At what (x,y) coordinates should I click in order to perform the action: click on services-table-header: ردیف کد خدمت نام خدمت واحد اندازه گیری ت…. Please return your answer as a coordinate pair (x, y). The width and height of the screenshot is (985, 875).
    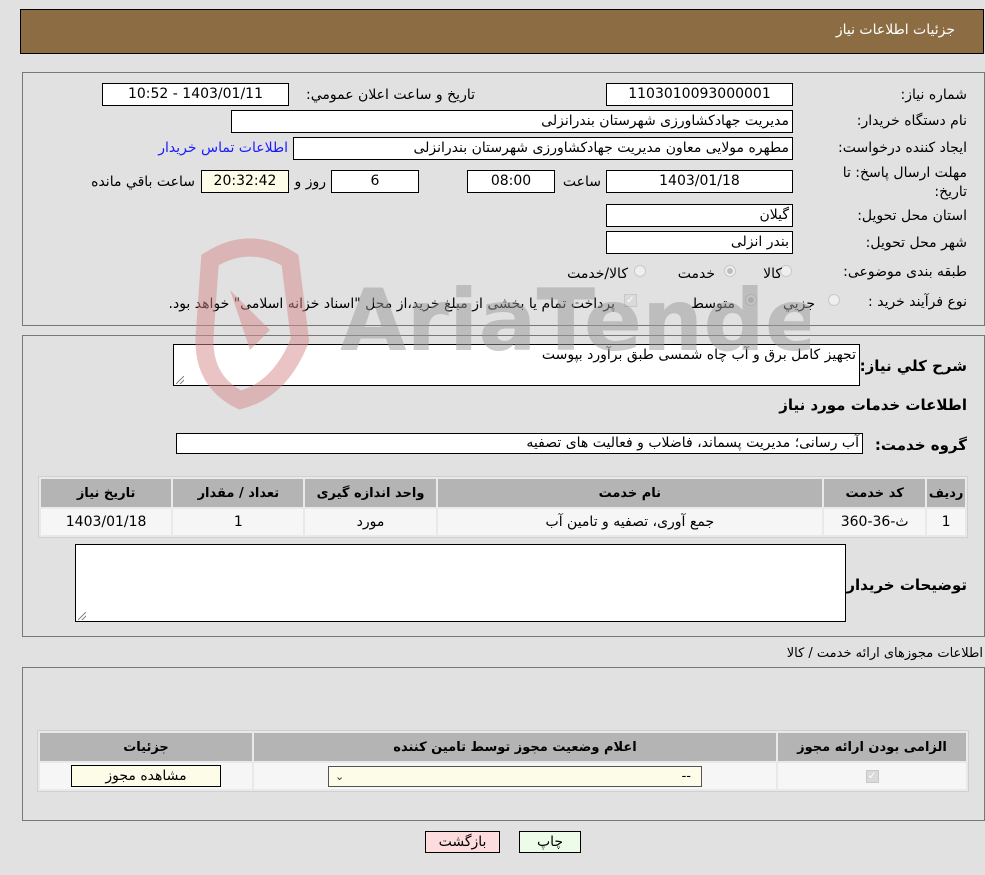
    Looking at the image, I should click on (503, 493).